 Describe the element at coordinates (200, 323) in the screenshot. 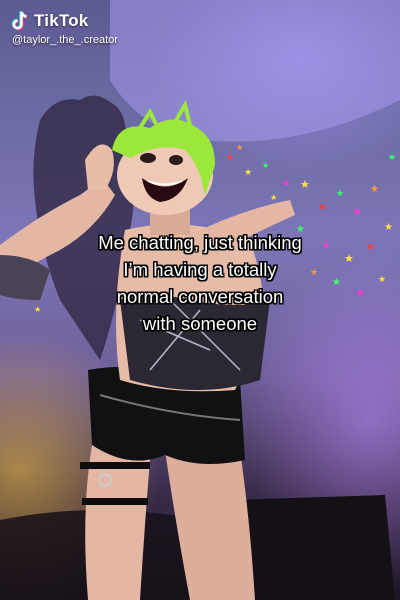

I see `caption-line: with someone` at that location.